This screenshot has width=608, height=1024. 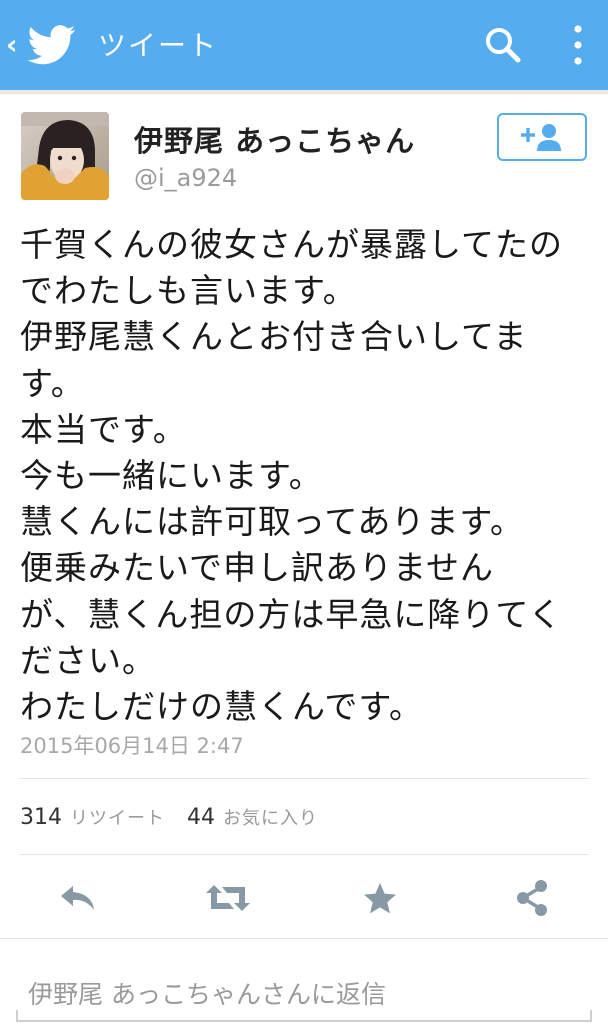 I want to click on tweet-line: す。, so click(x=52, y=383).